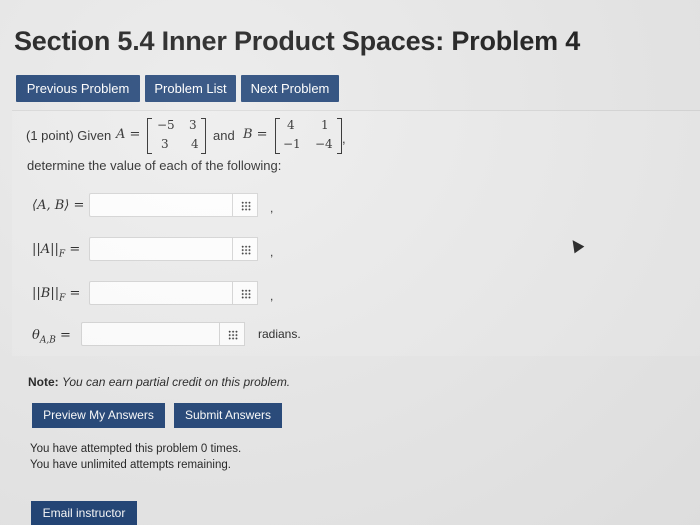  What do you see at coordinates (98, 415) in the screenshot?
I see `preview-answers-button: Preview My Answers` at bounding box center [98, 415].